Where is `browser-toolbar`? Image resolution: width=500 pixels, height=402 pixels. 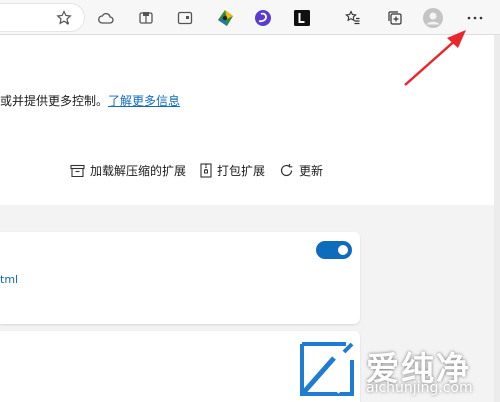 browser-toolbar is located at coordinates (250, 17).